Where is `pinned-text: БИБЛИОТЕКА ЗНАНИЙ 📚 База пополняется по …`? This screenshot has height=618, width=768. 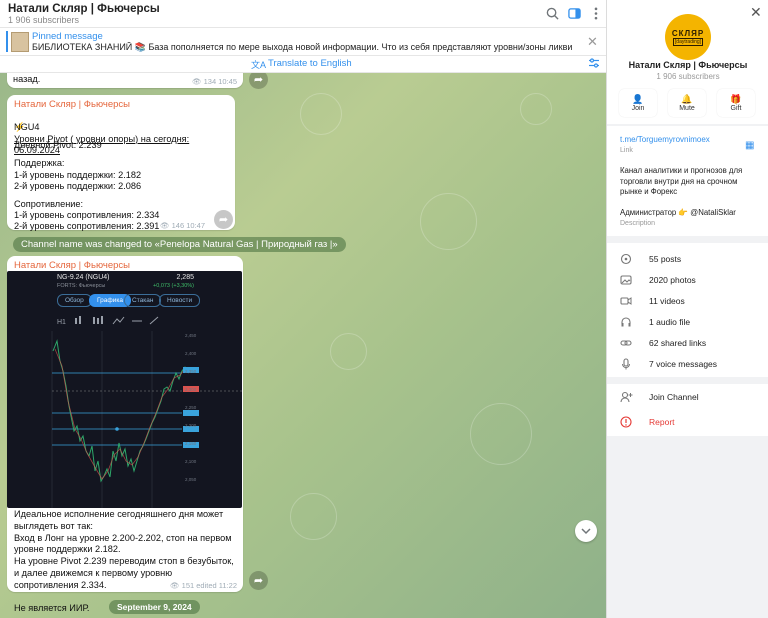 pinned-text: БИБЛИОТЕКА ЗНАНИЙ 📚 База пополняется по … is located at coordinates (302, 47).